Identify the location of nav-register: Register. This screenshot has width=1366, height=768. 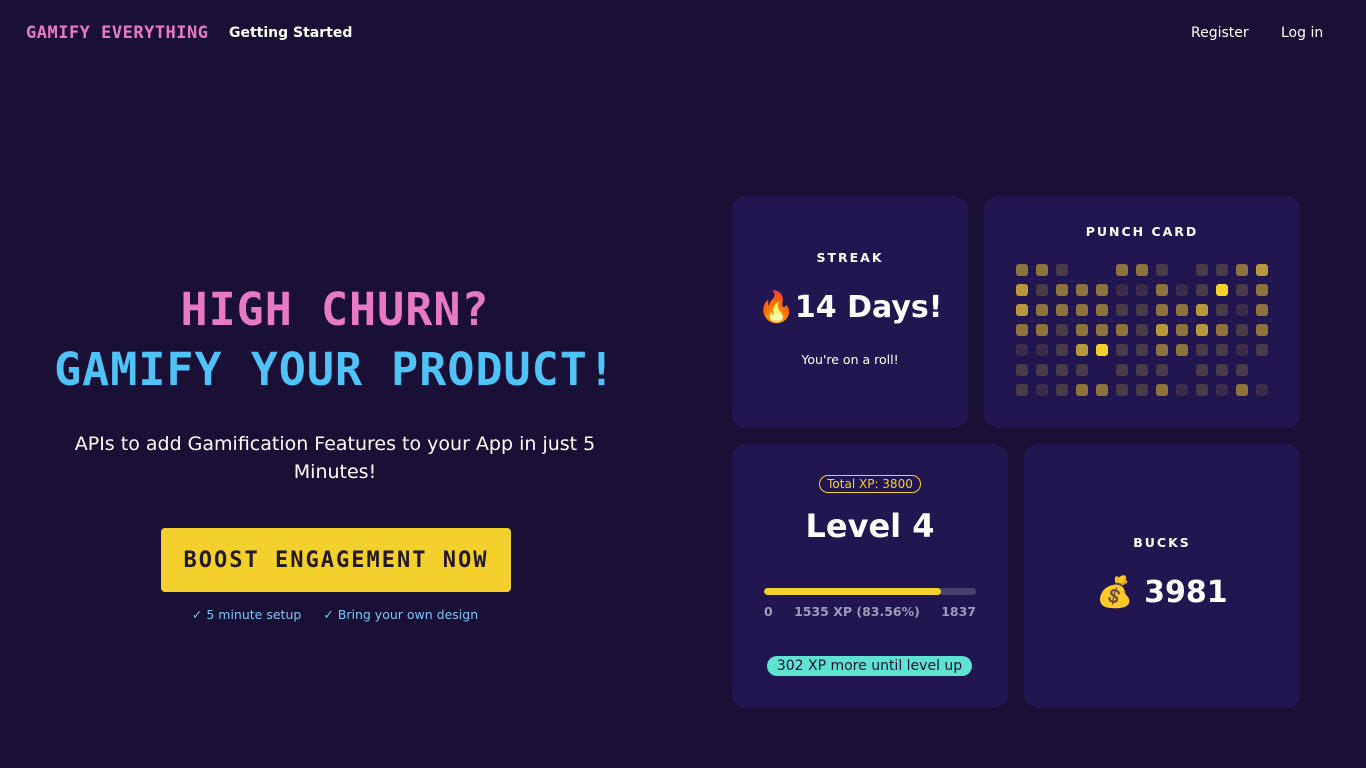
(1220, 33).